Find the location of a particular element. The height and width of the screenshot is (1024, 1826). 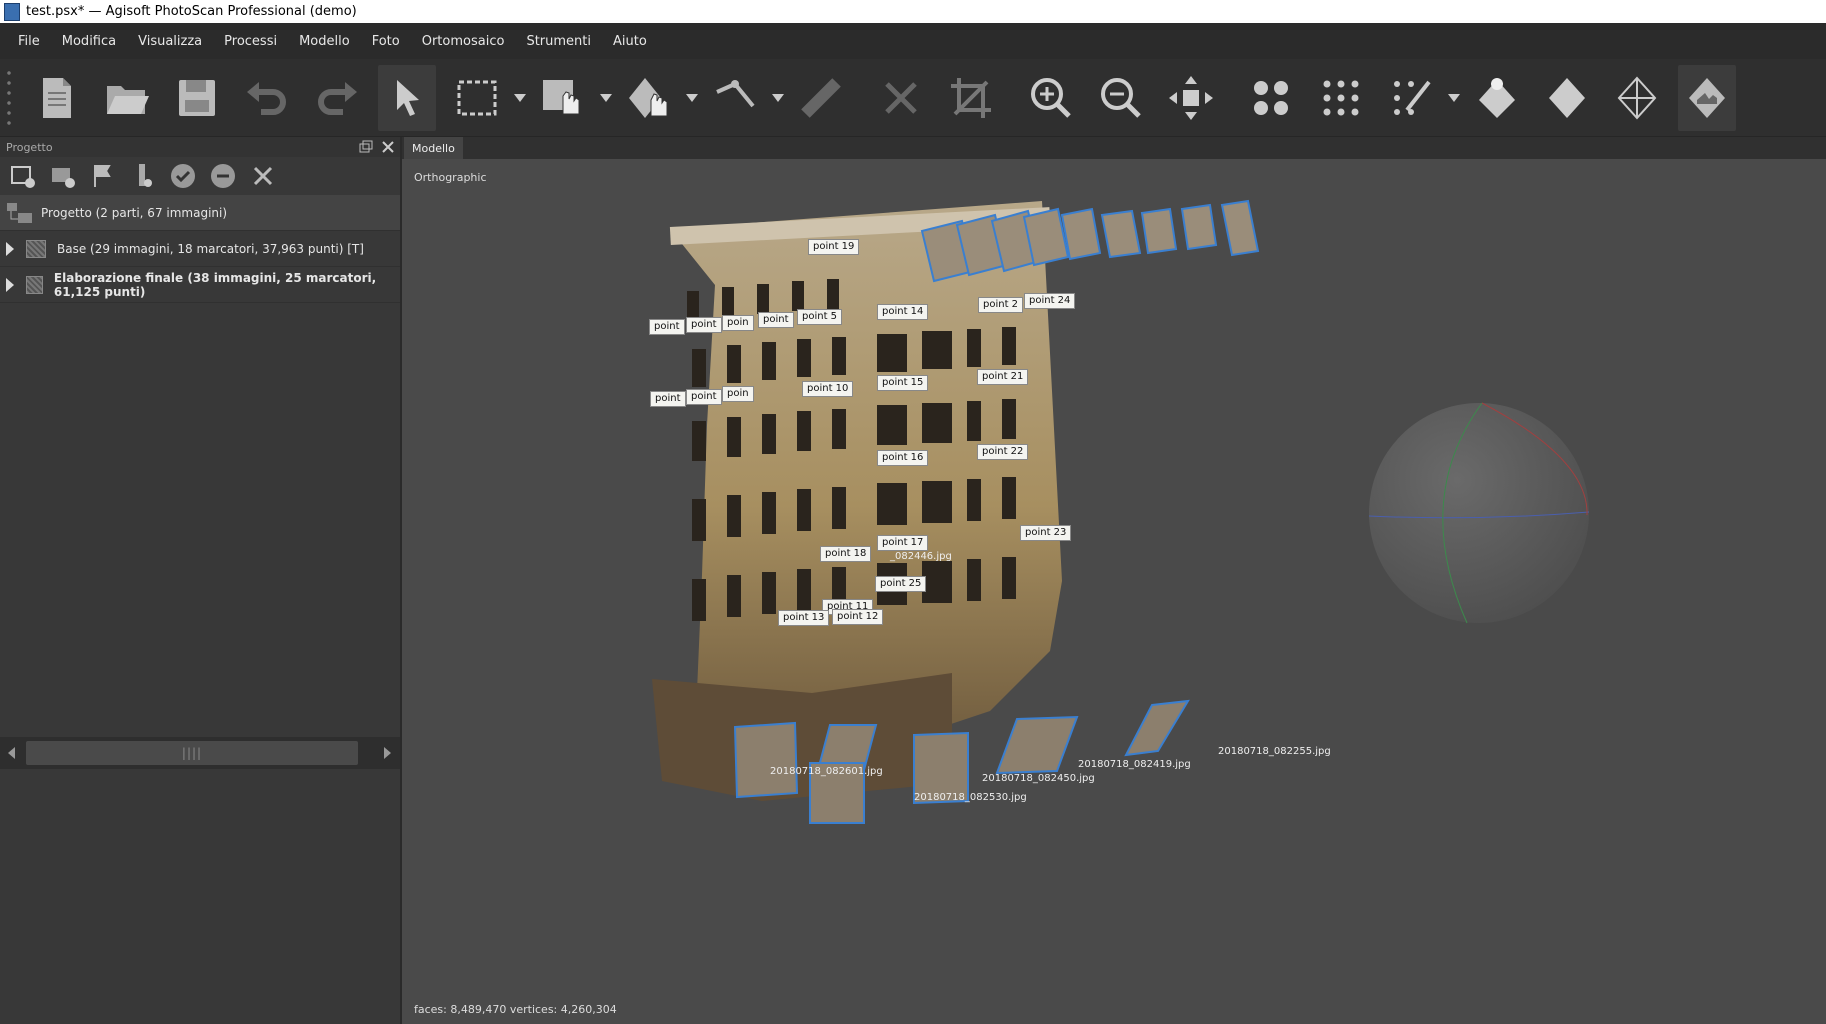

menu-ortomosaico: Ortomosaico is located at coordinates (463, 41).